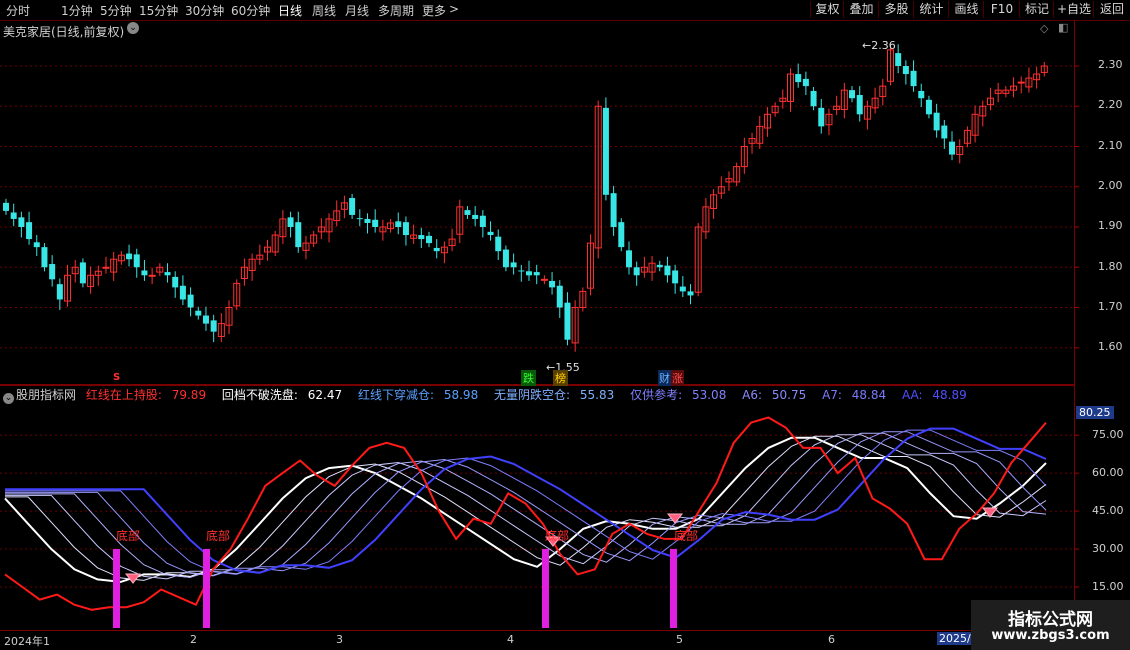 This screenshot has width=1130, height=650. What do you see at coordinates (1110, 64) in the screenshot?
I see `price-tick: 2.30` at bounding box center [1110, 64].